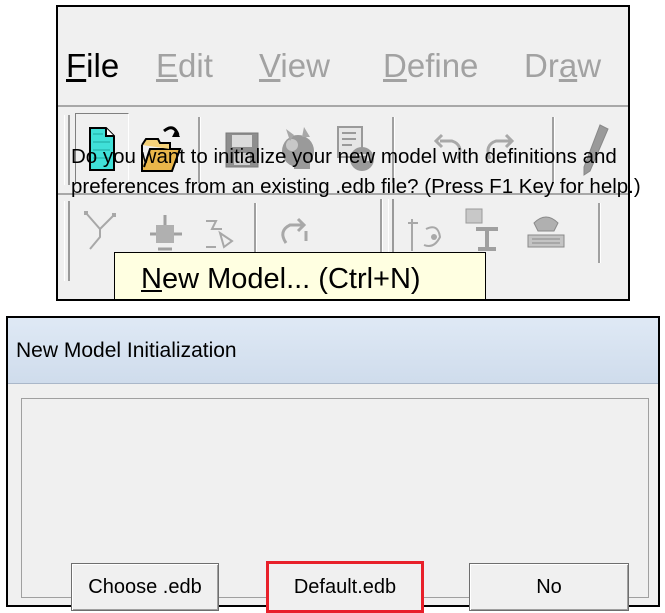  What do you see at coordinates (126, 350) in the screenshot?
I see `dialog-title: New Model Initialization` at bounding box center [126, 350].